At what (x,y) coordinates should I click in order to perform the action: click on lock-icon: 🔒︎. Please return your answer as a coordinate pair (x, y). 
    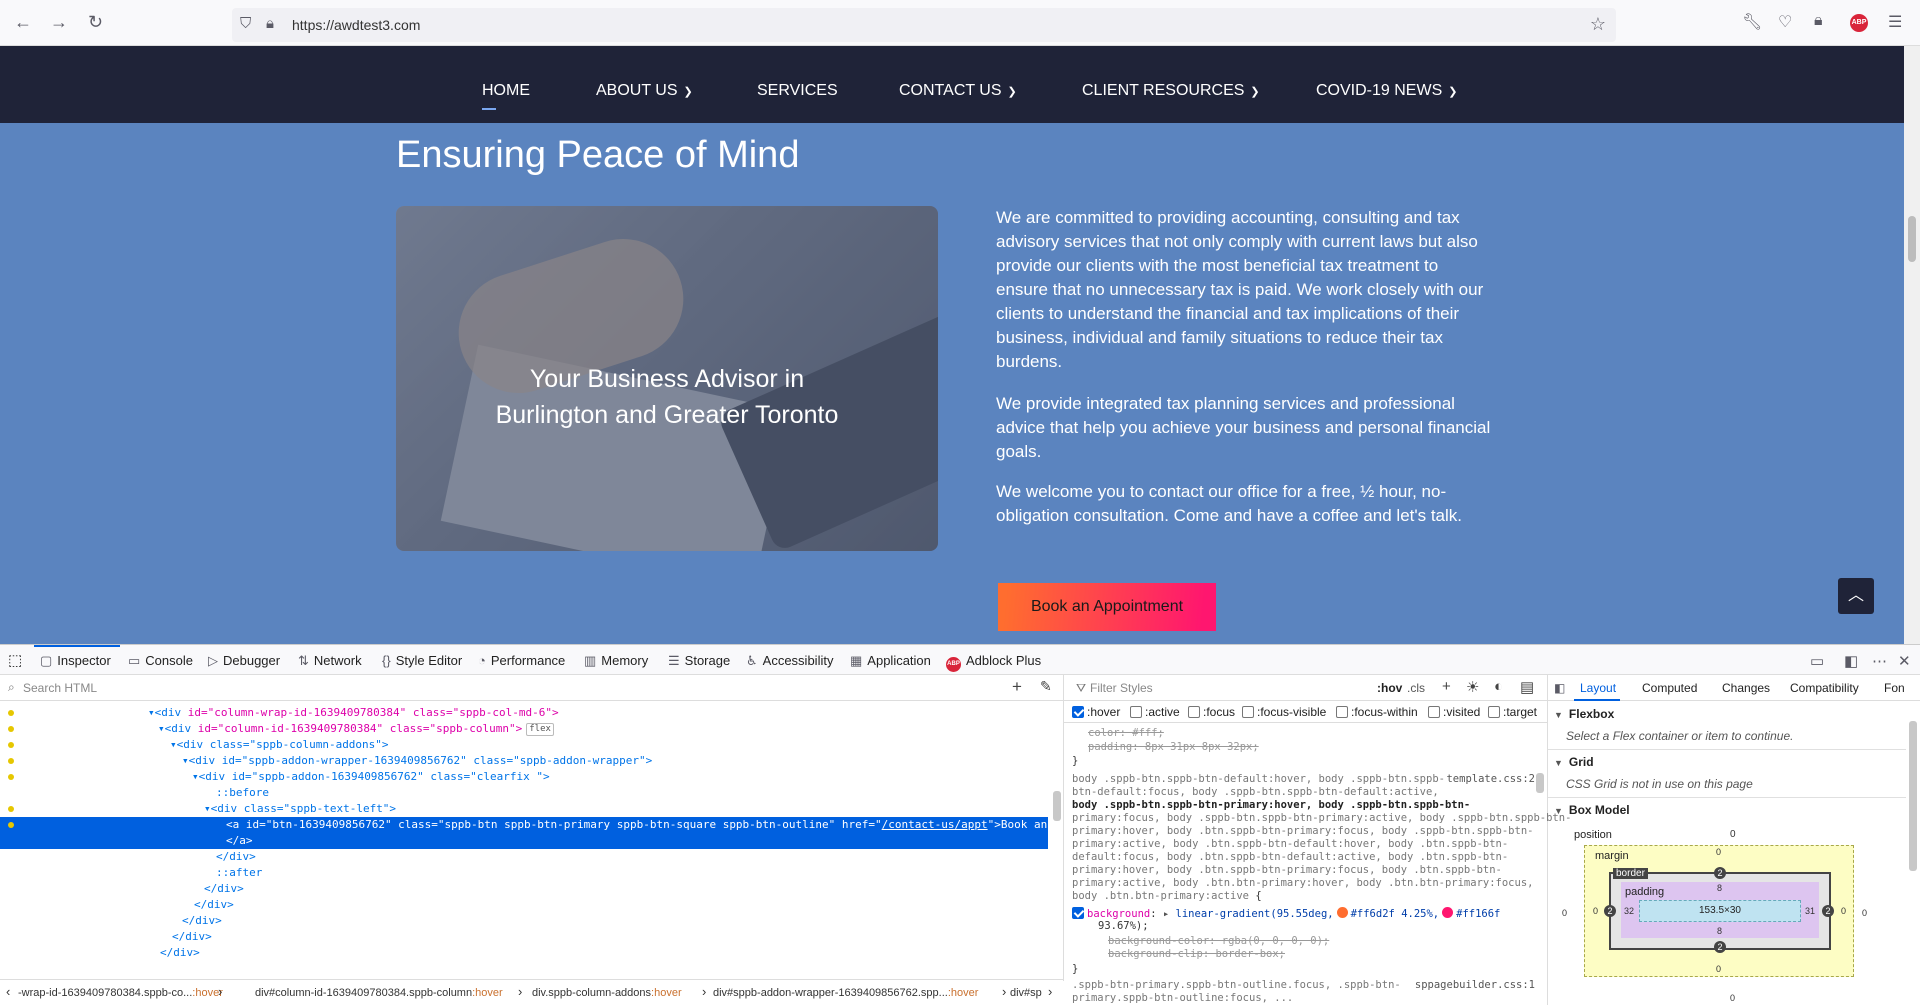
    Looking at the image, I should click on (270, 23).